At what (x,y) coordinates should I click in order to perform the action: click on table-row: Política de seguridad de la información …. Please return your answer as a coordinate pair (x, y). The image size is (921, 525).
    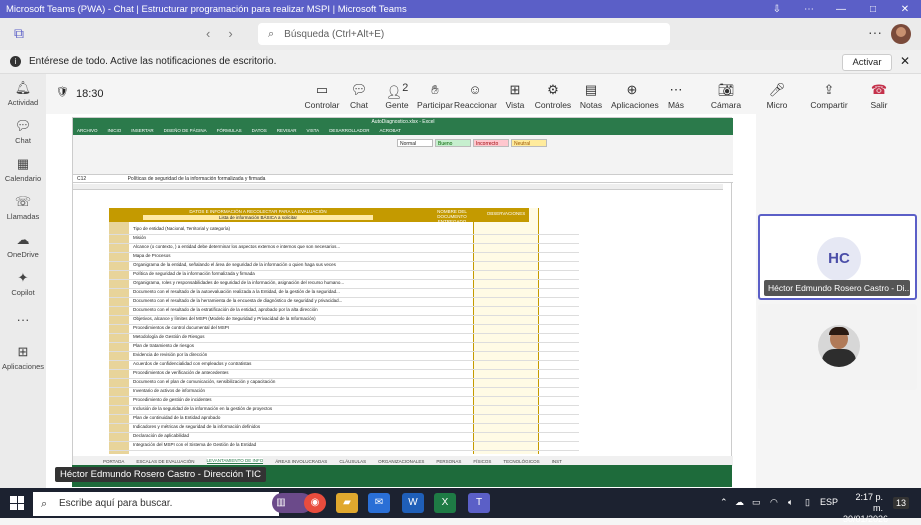
    Looking at the image, I should click on (283, 273).